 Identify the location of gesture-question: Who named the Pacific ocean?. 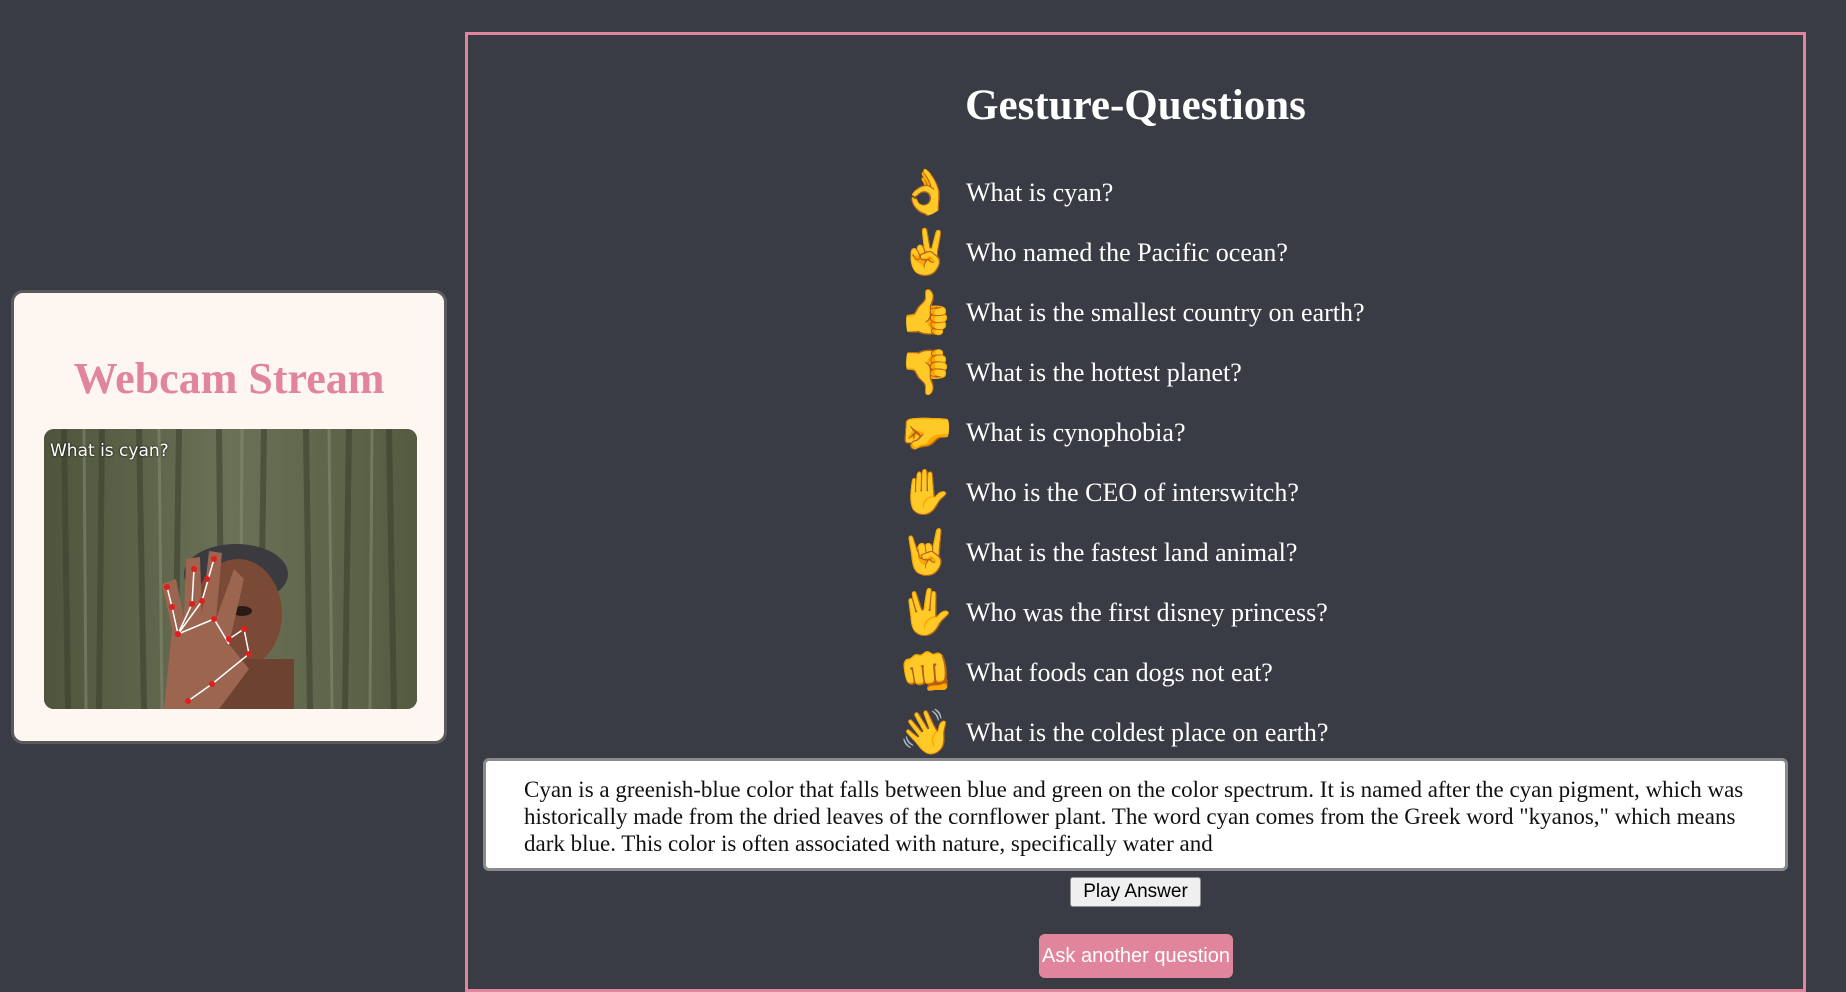
(1127, 252).